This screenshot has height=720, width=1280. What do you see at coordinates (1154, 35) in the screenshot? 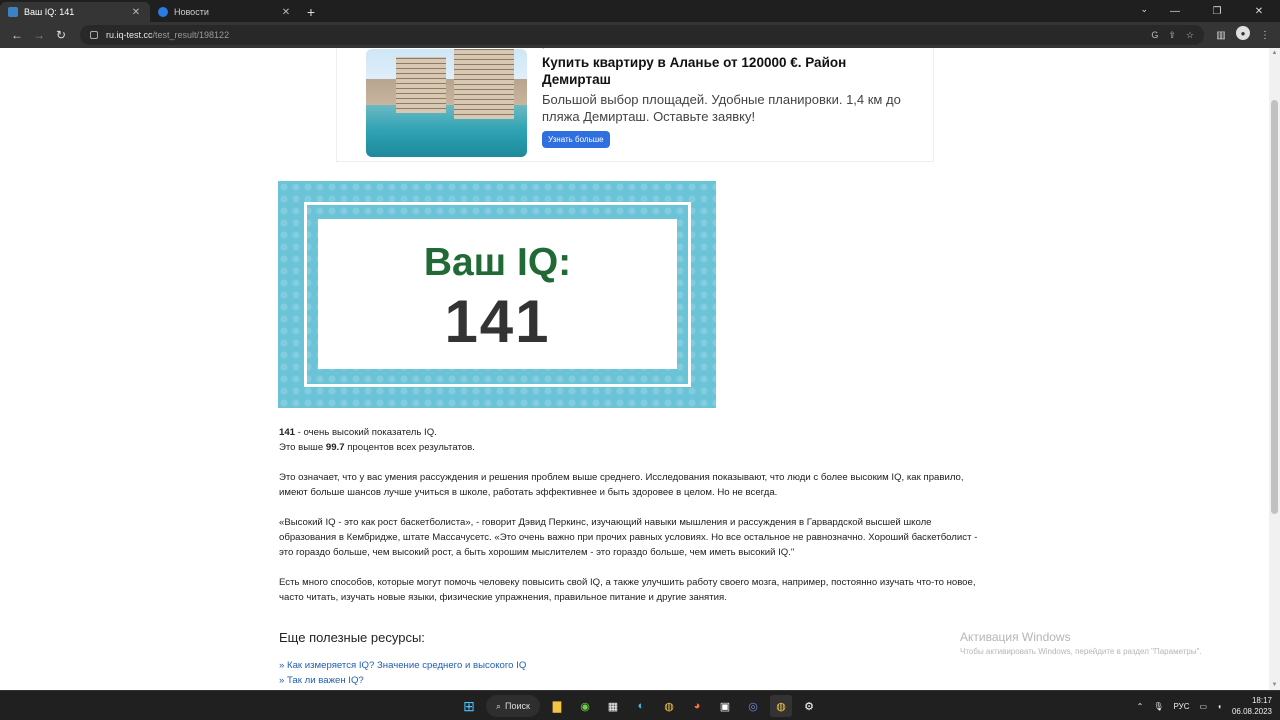
I see `google-icon: G` at bounding box center [1154, 35].